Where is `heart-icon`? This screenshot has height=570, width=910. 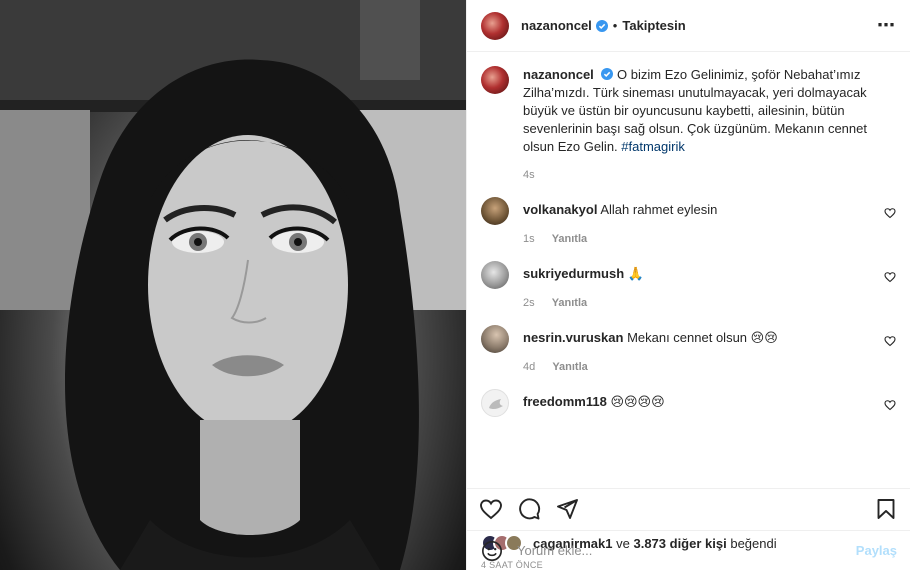 heart-icon is located at coordinates (491, 509).